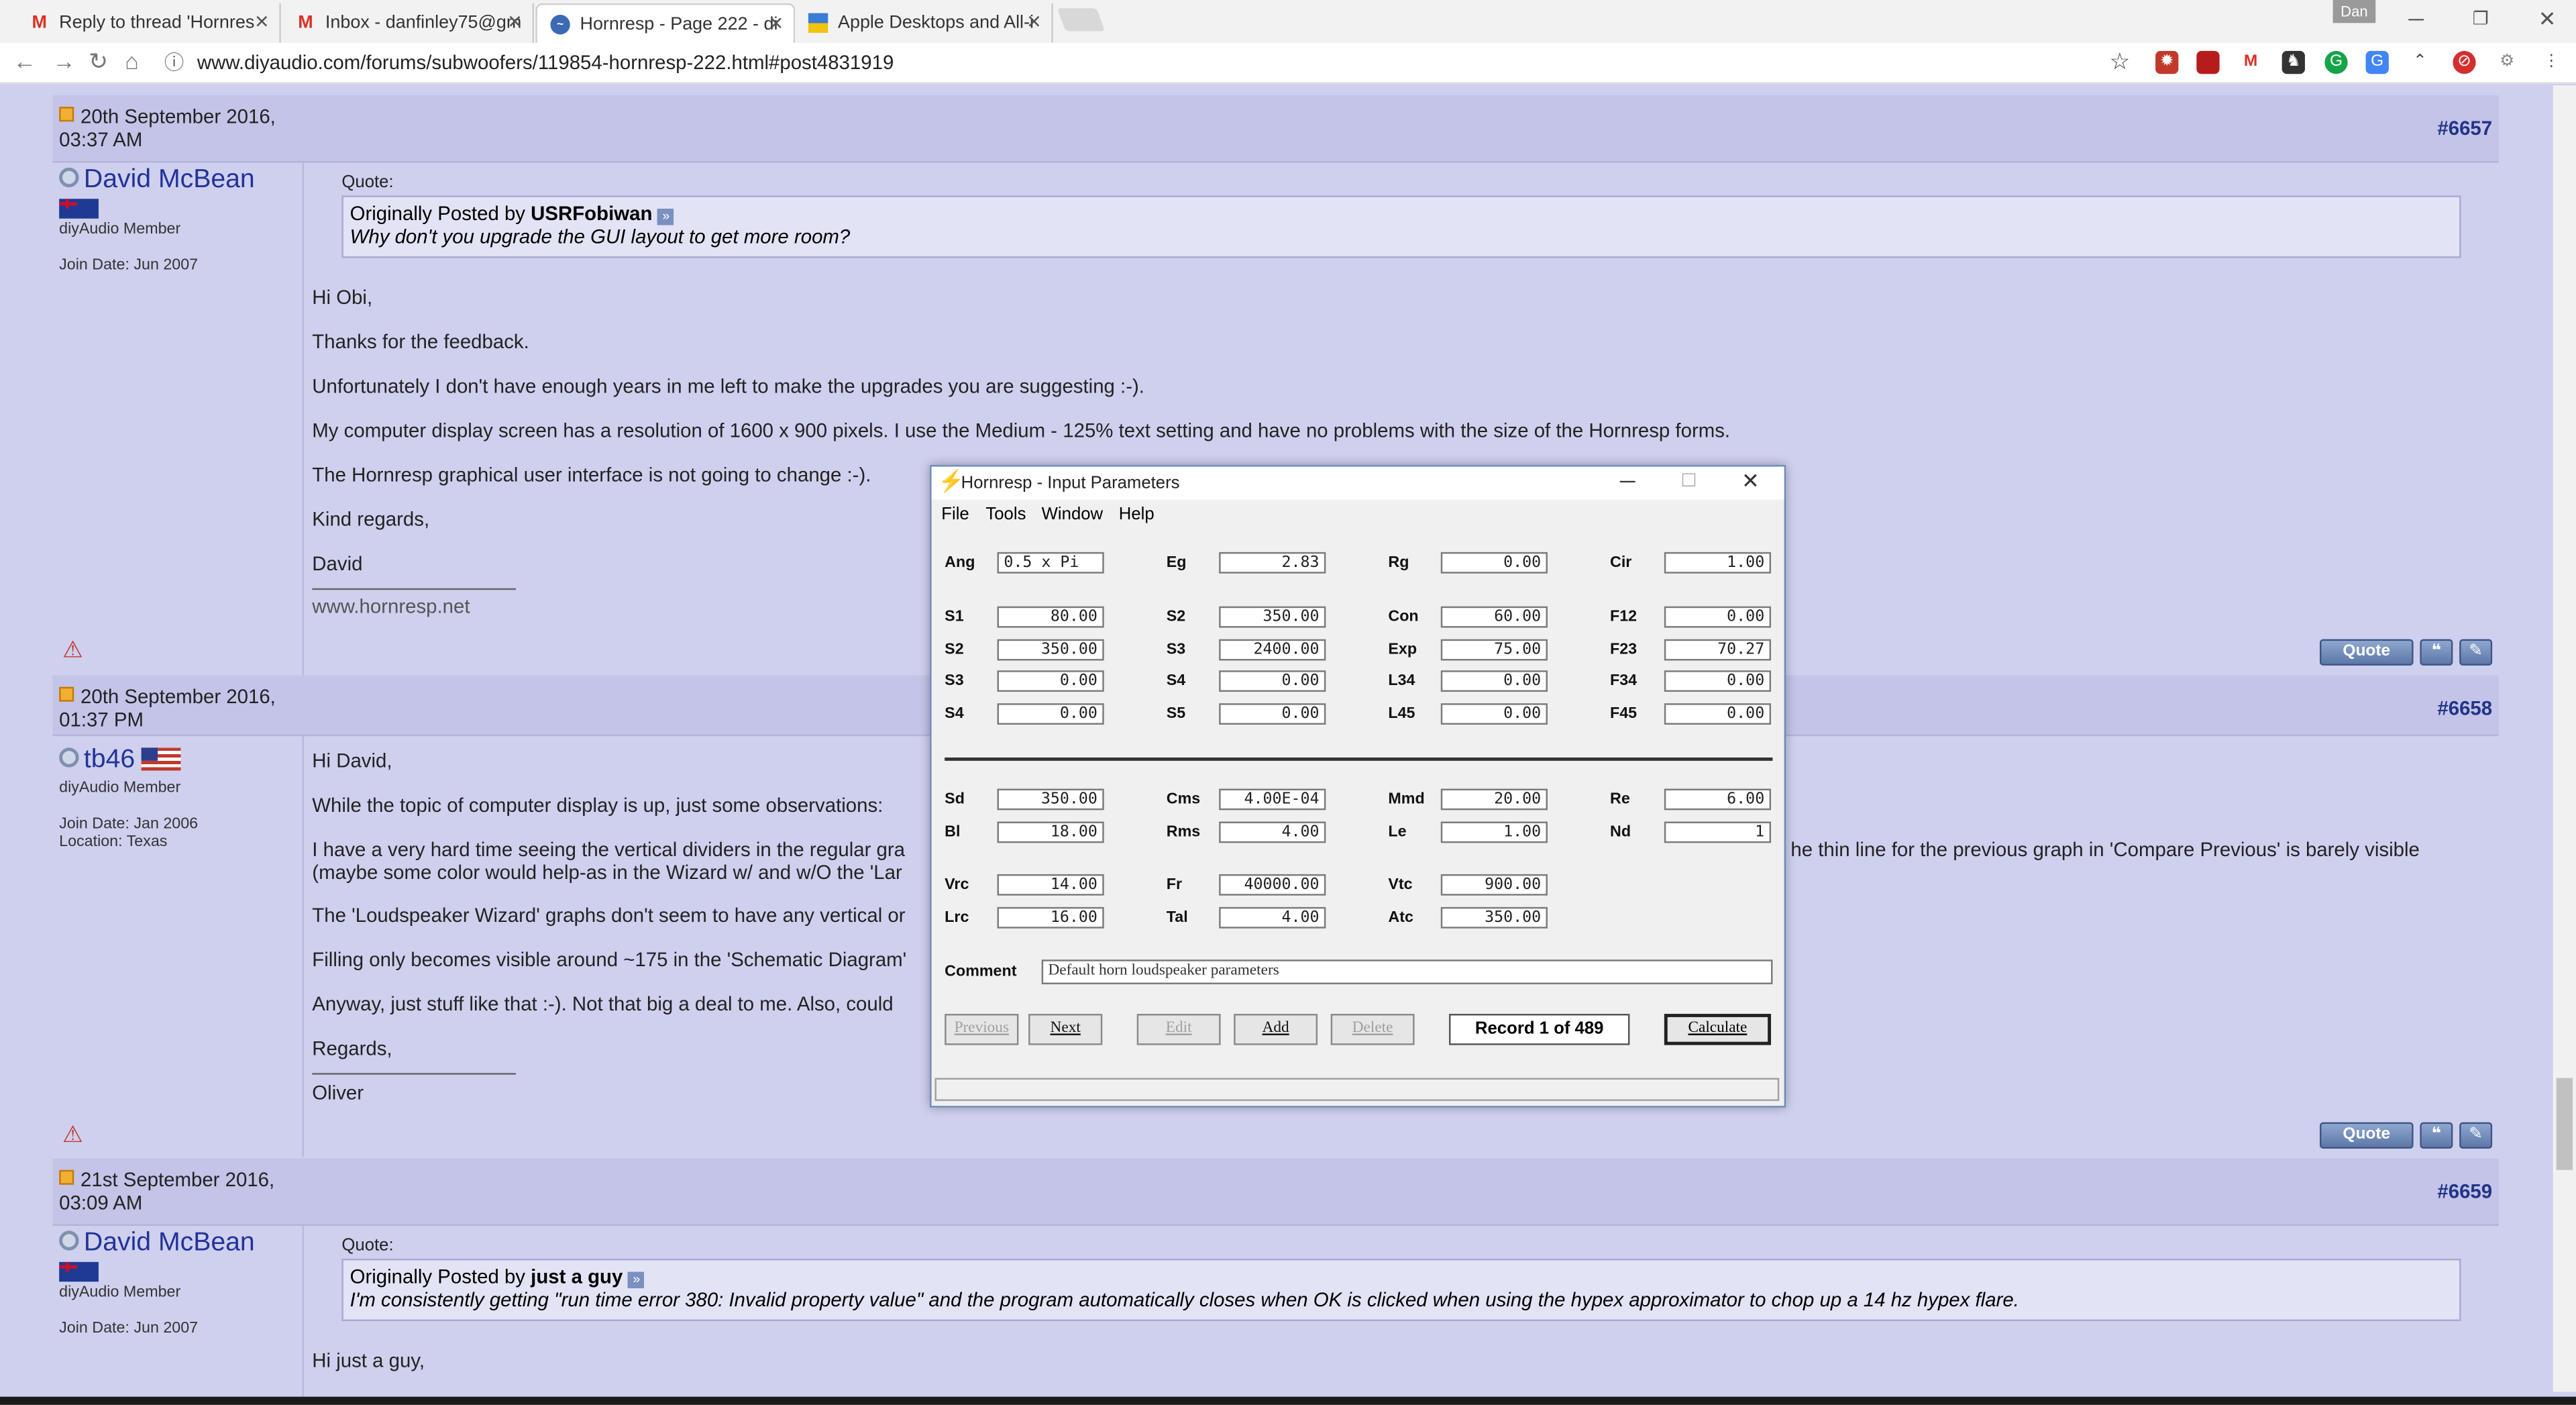 This screenshot has height=1405, width=2576. I want to click on window-titlebar: ⚡ Hornresp - Input Parameters ─ ☐ ✕, so click(1357, 483).